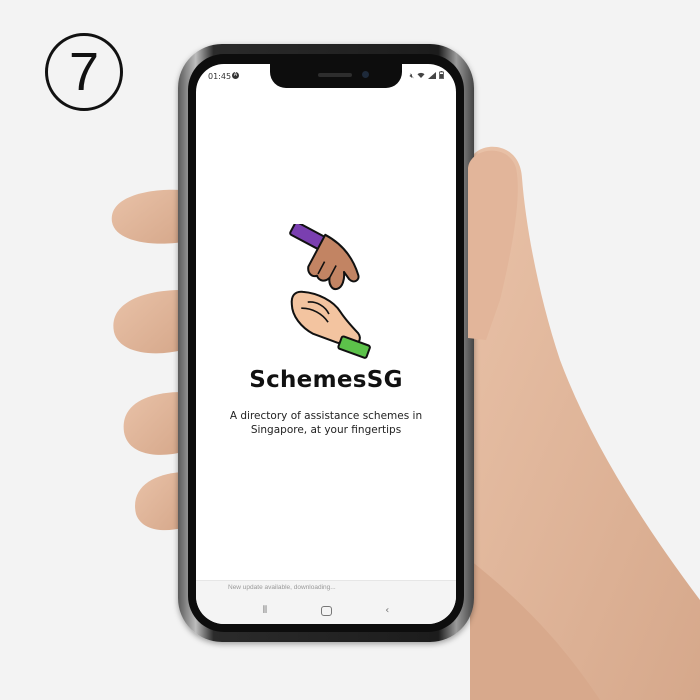  I want to click on status-time: 01:45, so click(220, 76).